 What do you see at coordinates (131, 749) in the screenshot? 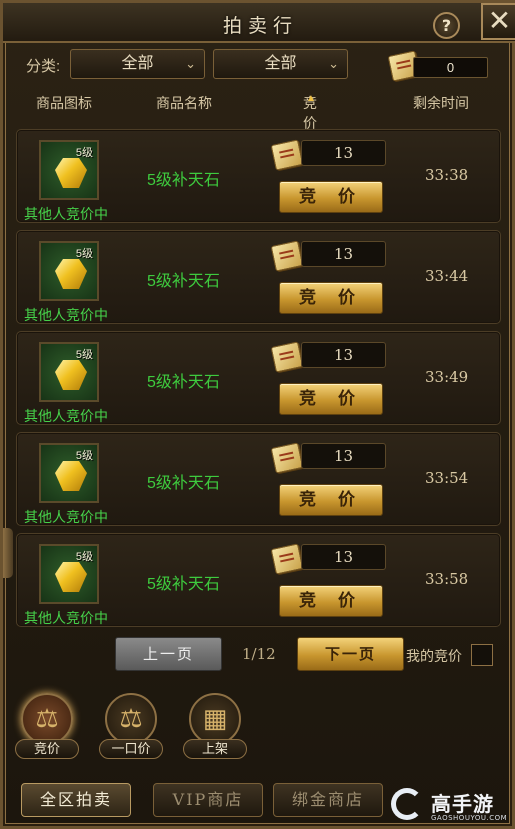
I see `mode-buyout-label: 一口价` at bounding box center [131, 749].